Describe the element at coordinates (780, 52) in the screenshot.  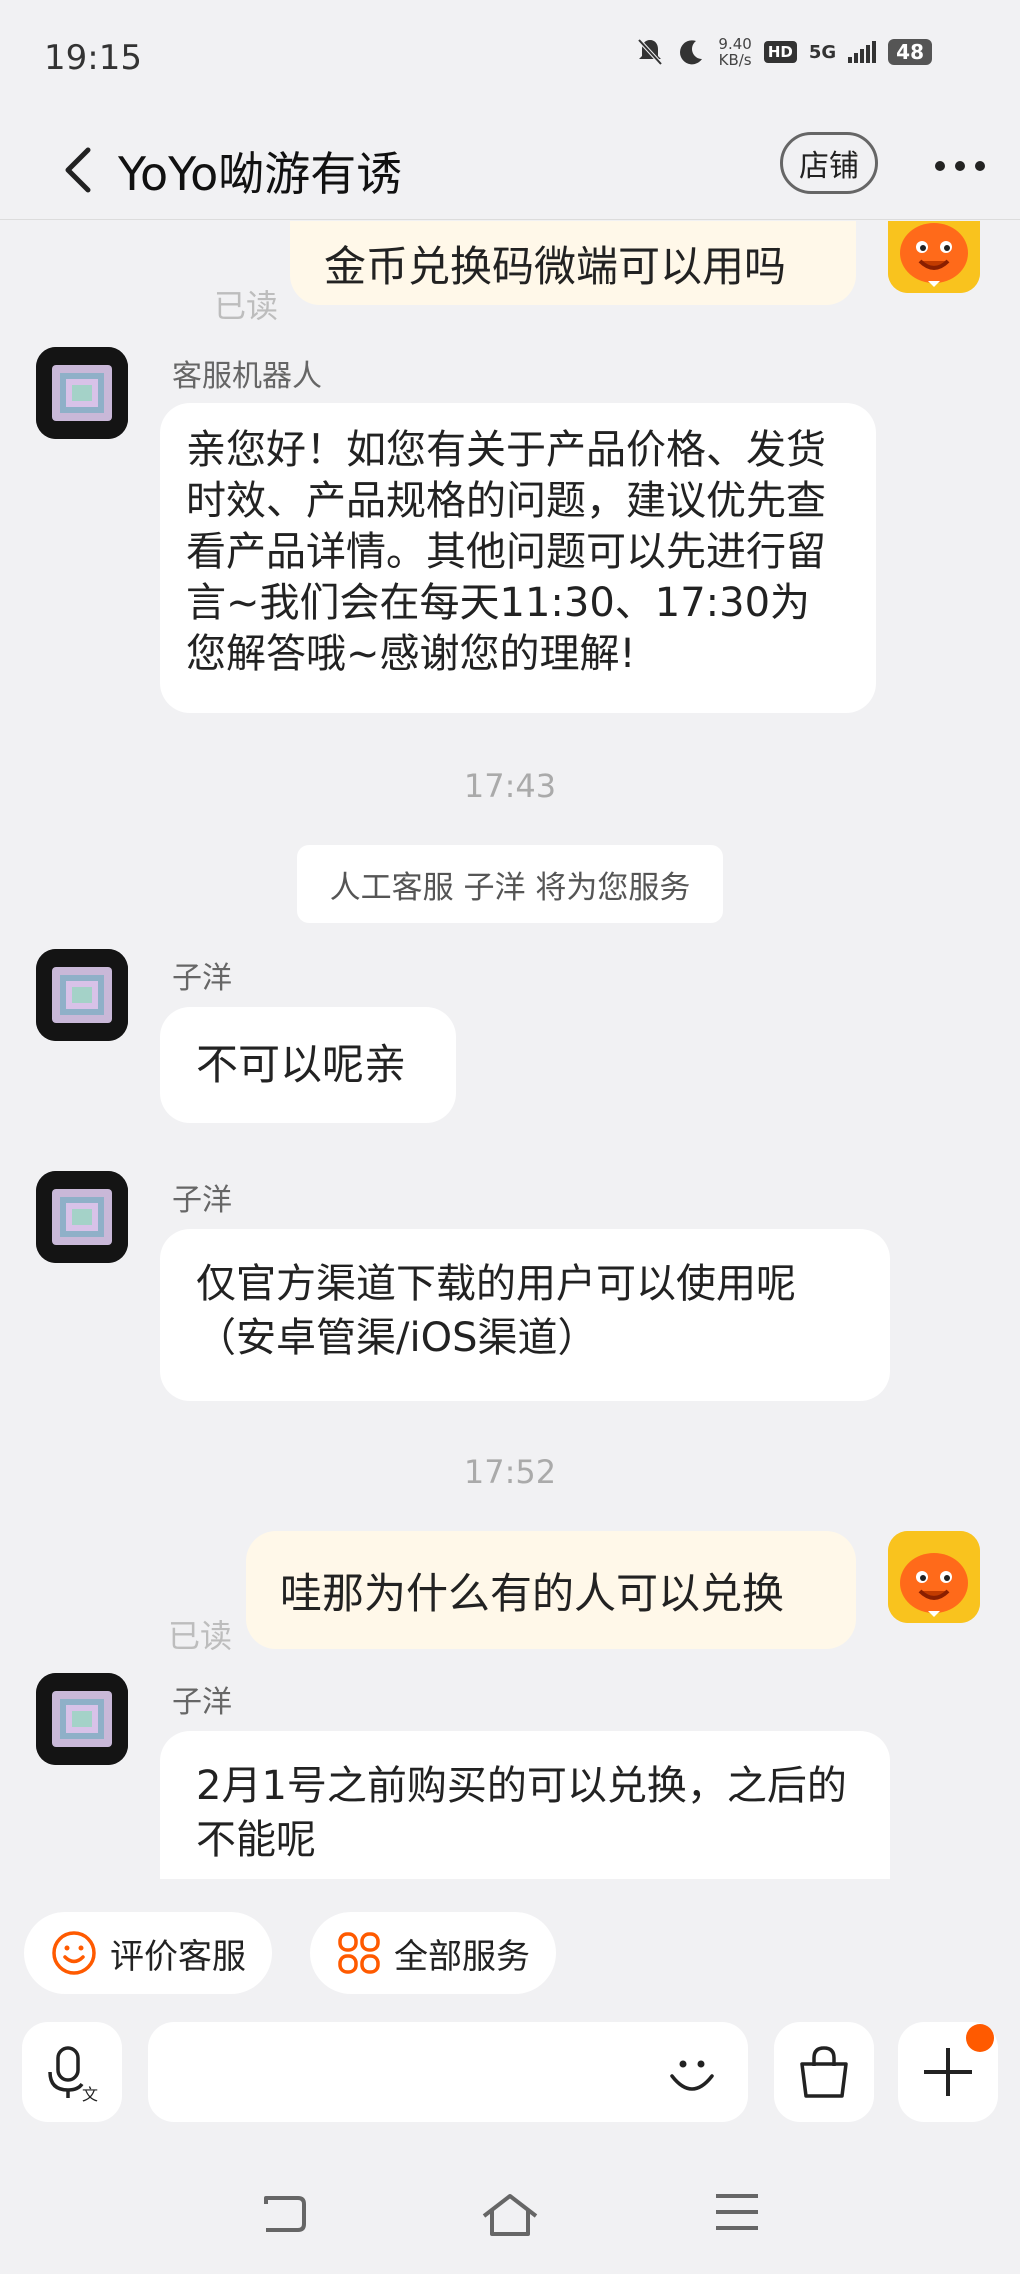
I see `hd-badge: HD` at that location.